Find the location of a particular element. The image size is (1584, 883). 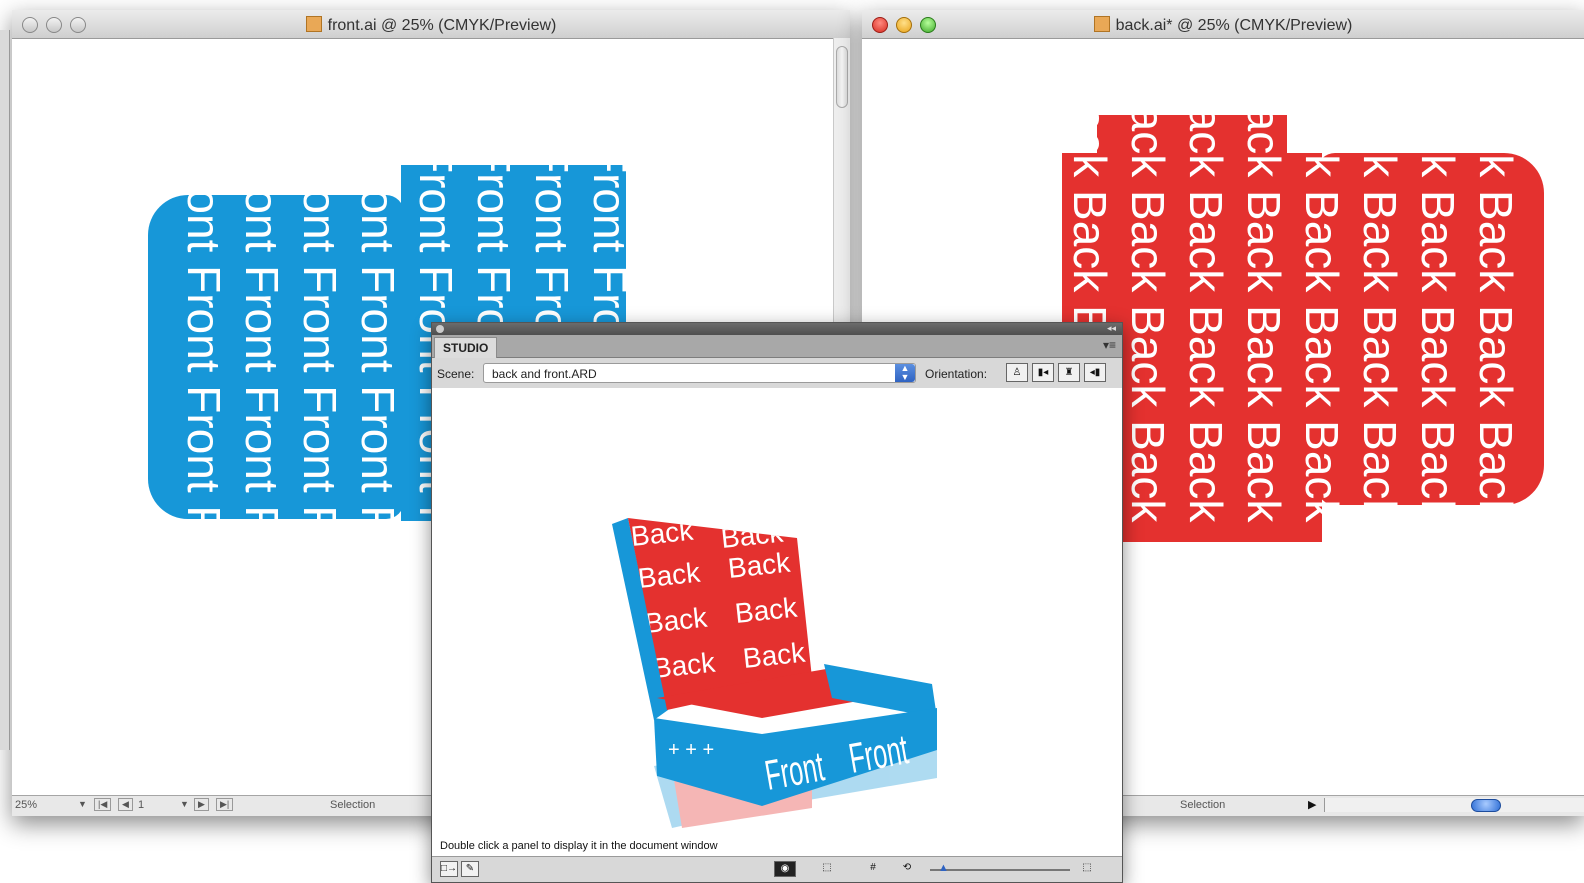

tab-studio: STUDIO is located at coordinates (466, 347).